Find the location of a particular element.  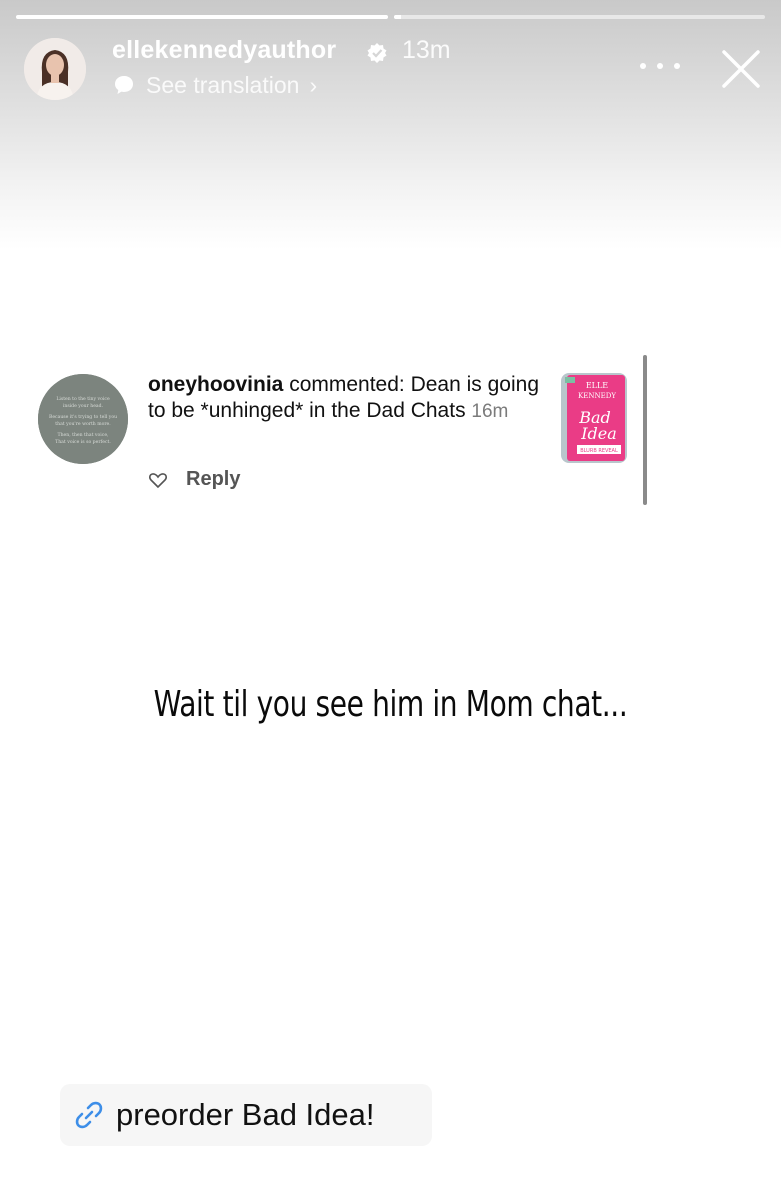

avatar-quote-line: Listen to the tiny voice is located at coordinates (83, 399).